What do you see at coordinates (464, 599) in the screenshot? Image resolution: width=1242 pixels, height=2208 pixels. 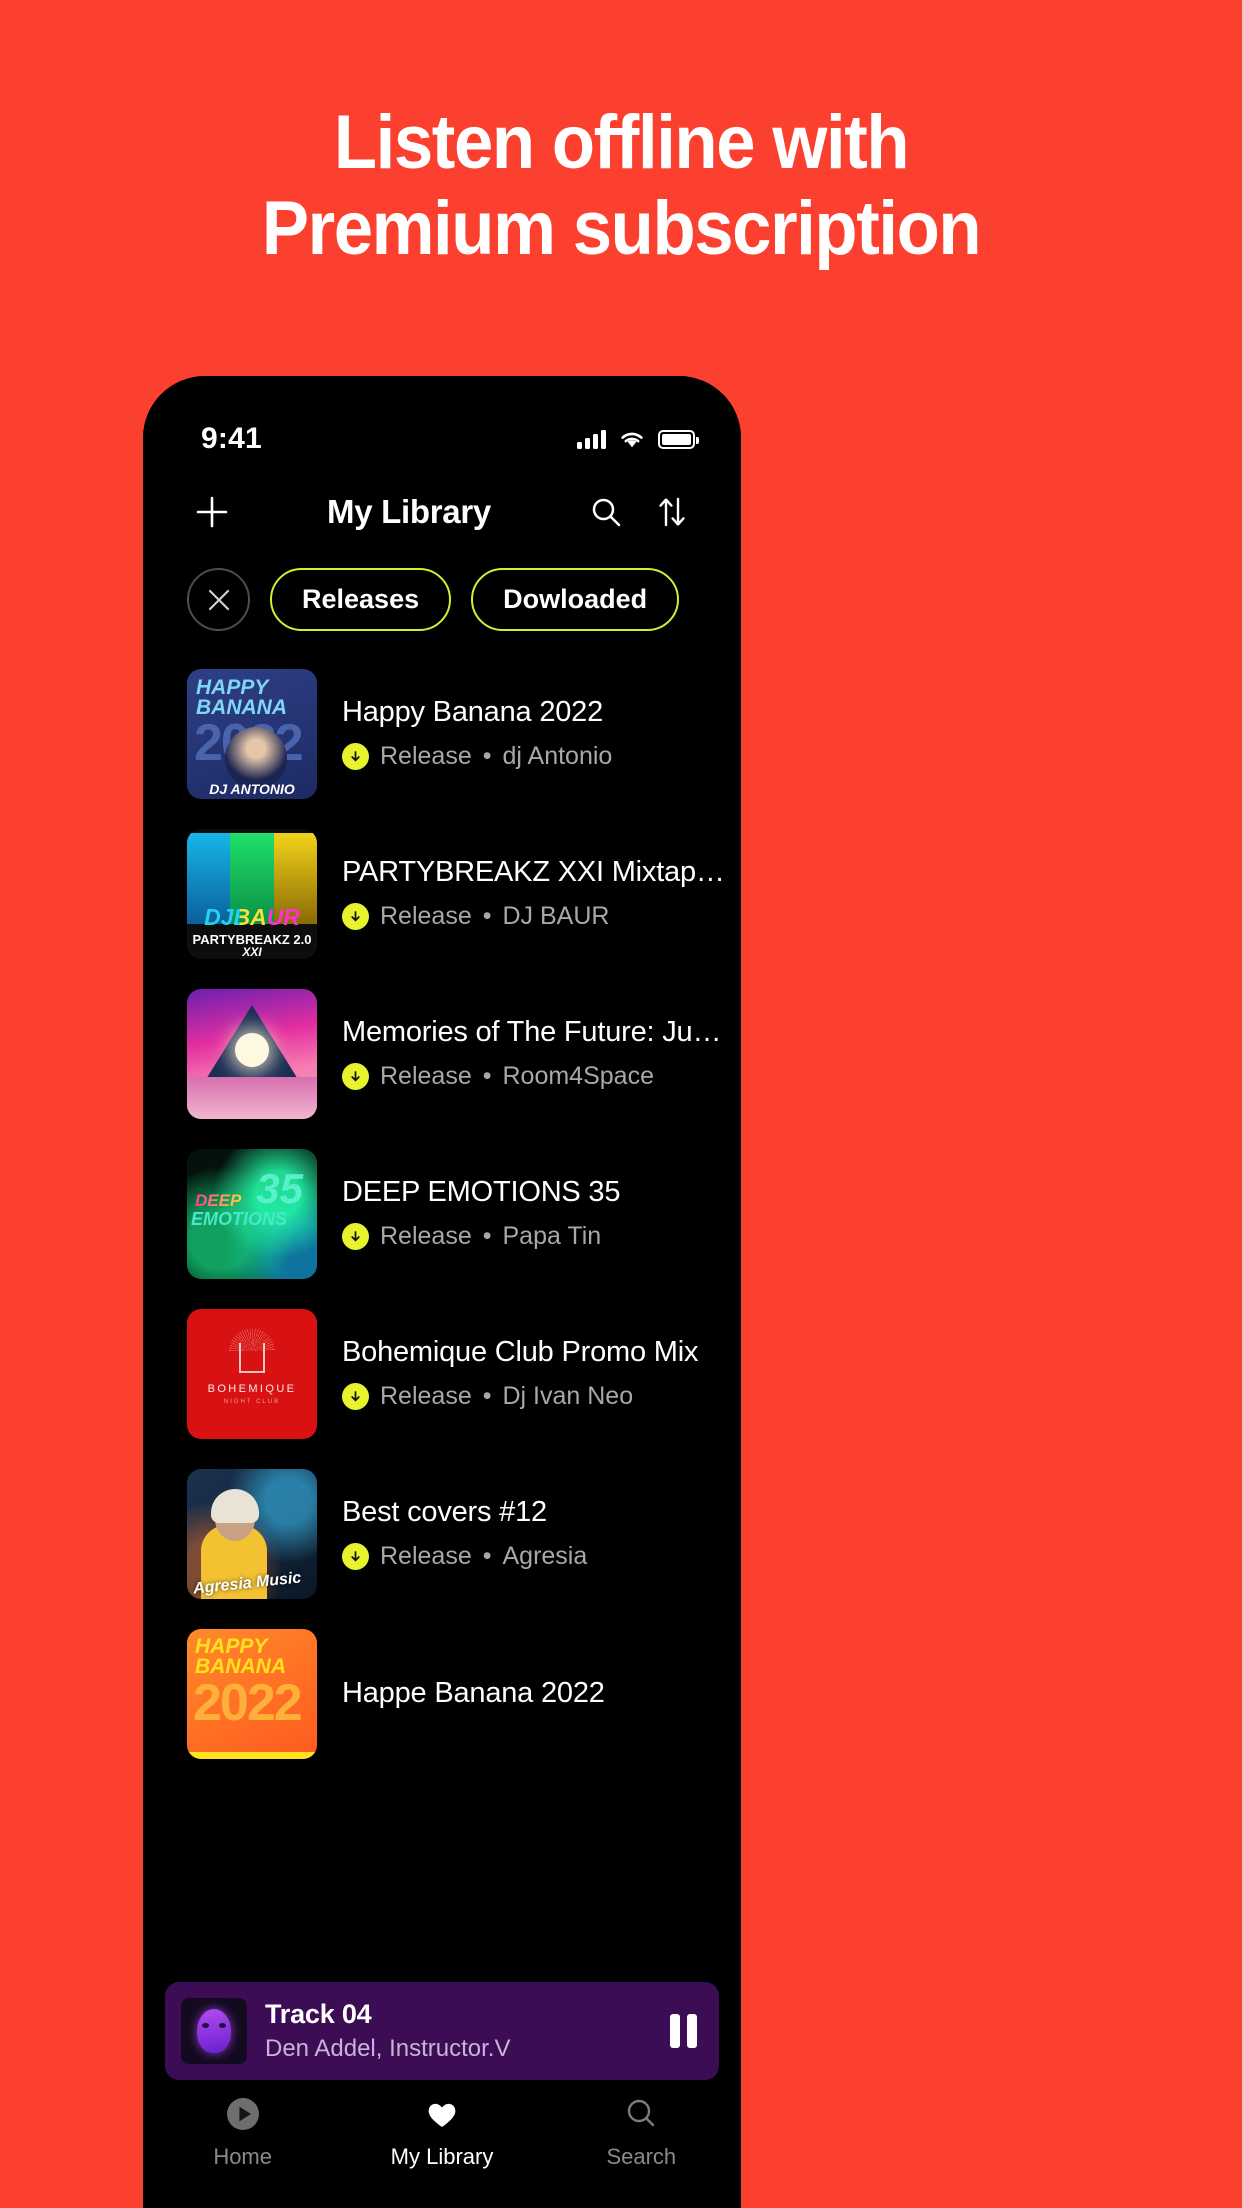 I see `filter-chip-row: Releases Dowloaded` at bounding box center [464, 599].